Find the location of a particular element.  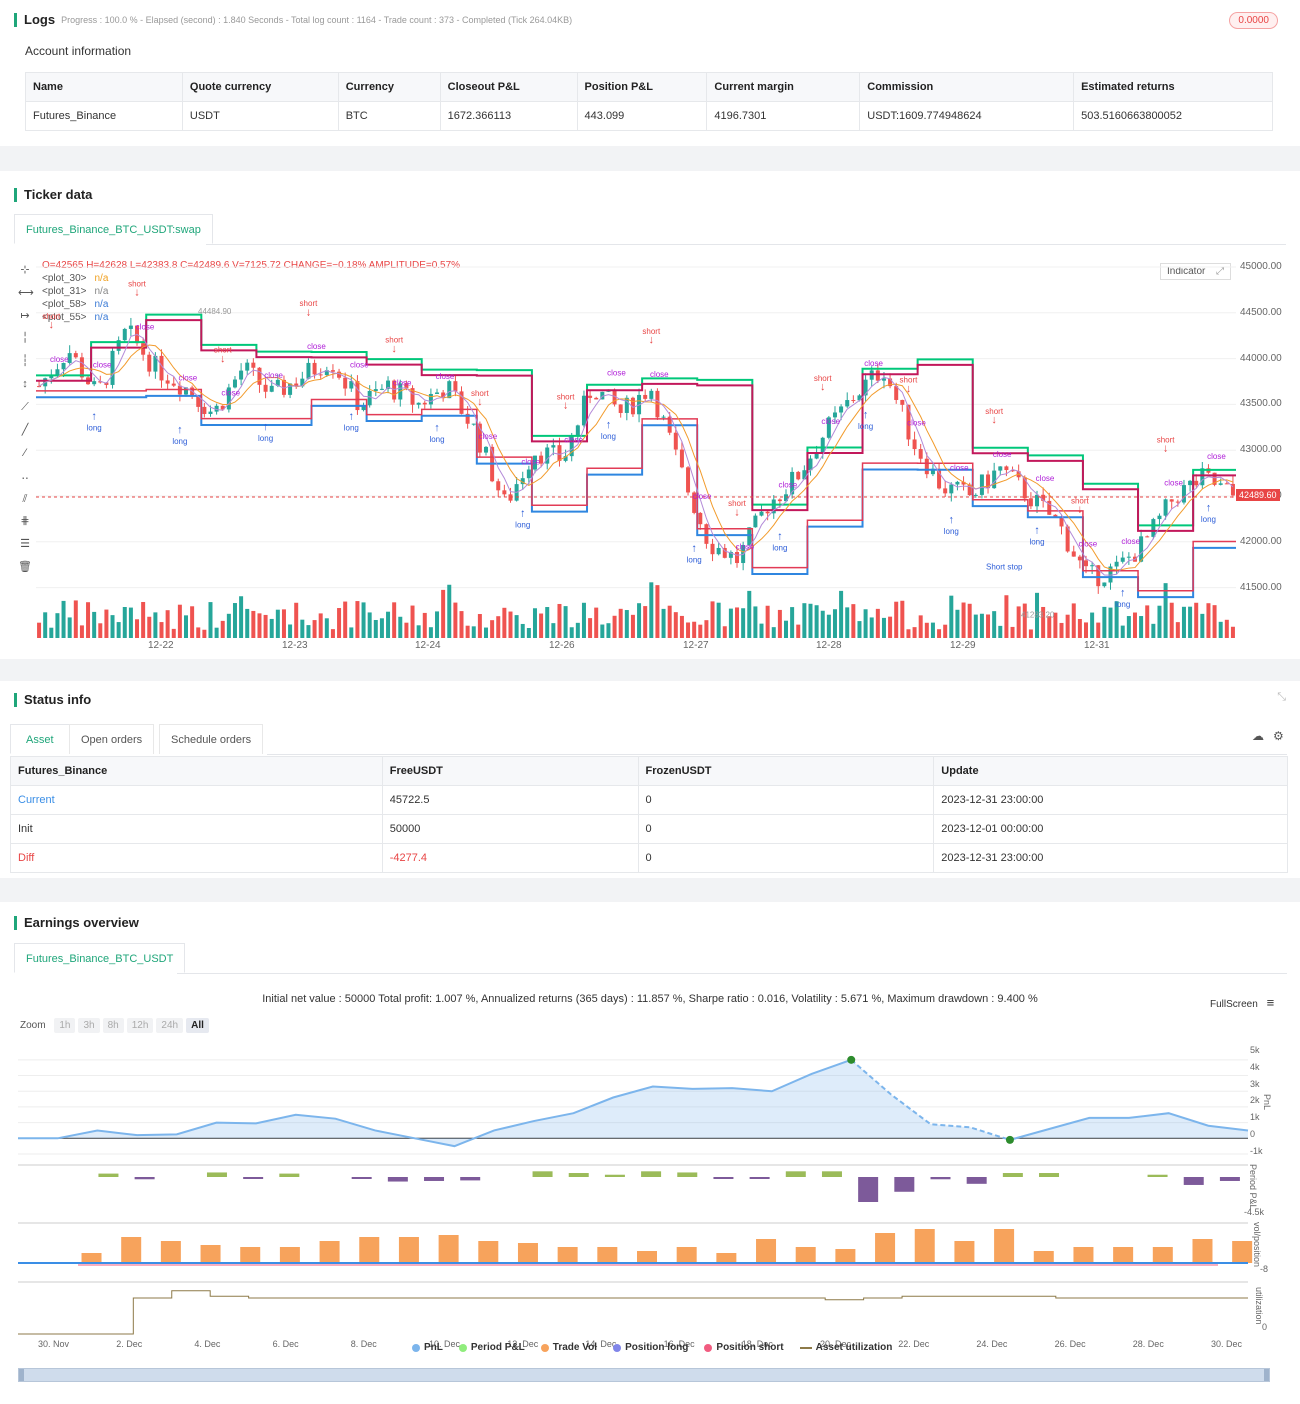

fib-icon: ⋕ is located at coordinates (25, 521).